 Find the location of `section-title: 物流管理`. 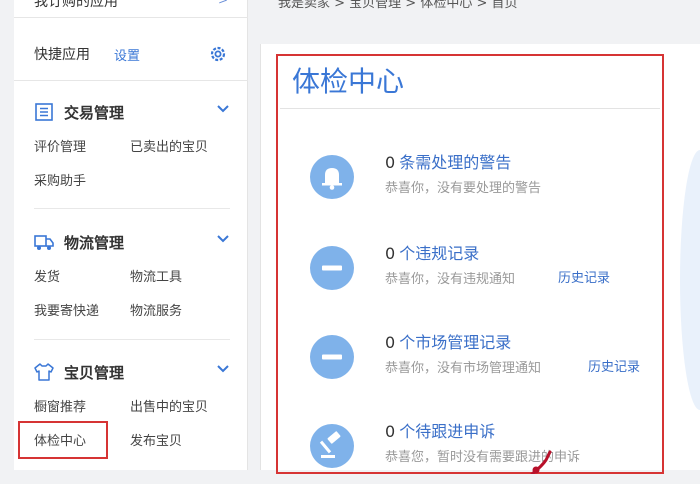

section-title: 物流管理 is located at coordinates (94, 243).